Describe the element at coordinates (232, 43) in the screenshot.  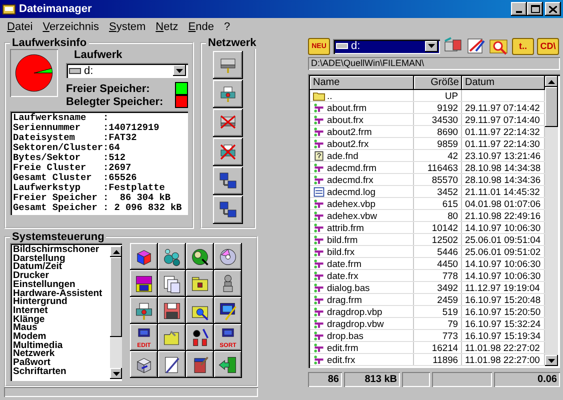
I see `group-title: Netzwerk` at that location.